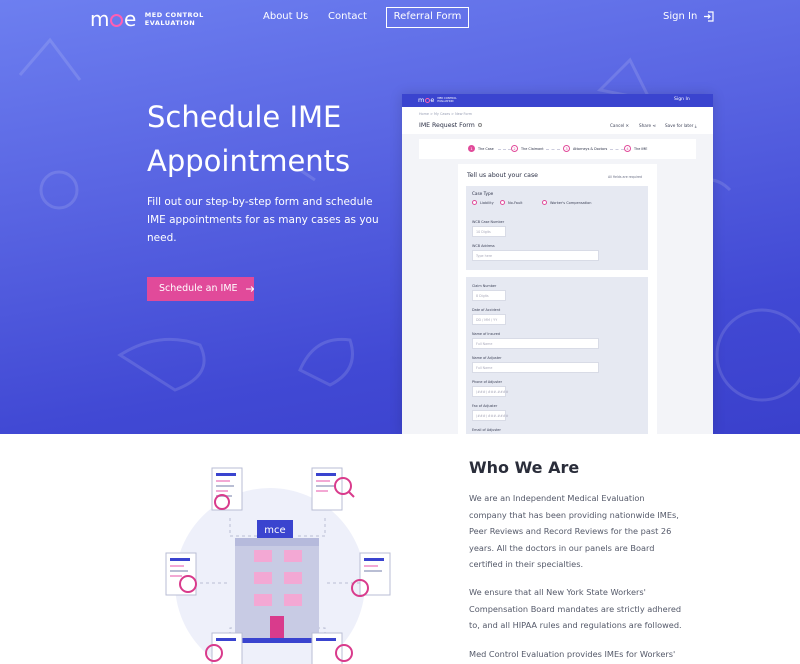 The width and height of the screenshot is (800, 664). What do you see at coordinates (647, 125) in the screenshot?
I see `mockup-share: Share ⋖` at bounding box center [647, 125].